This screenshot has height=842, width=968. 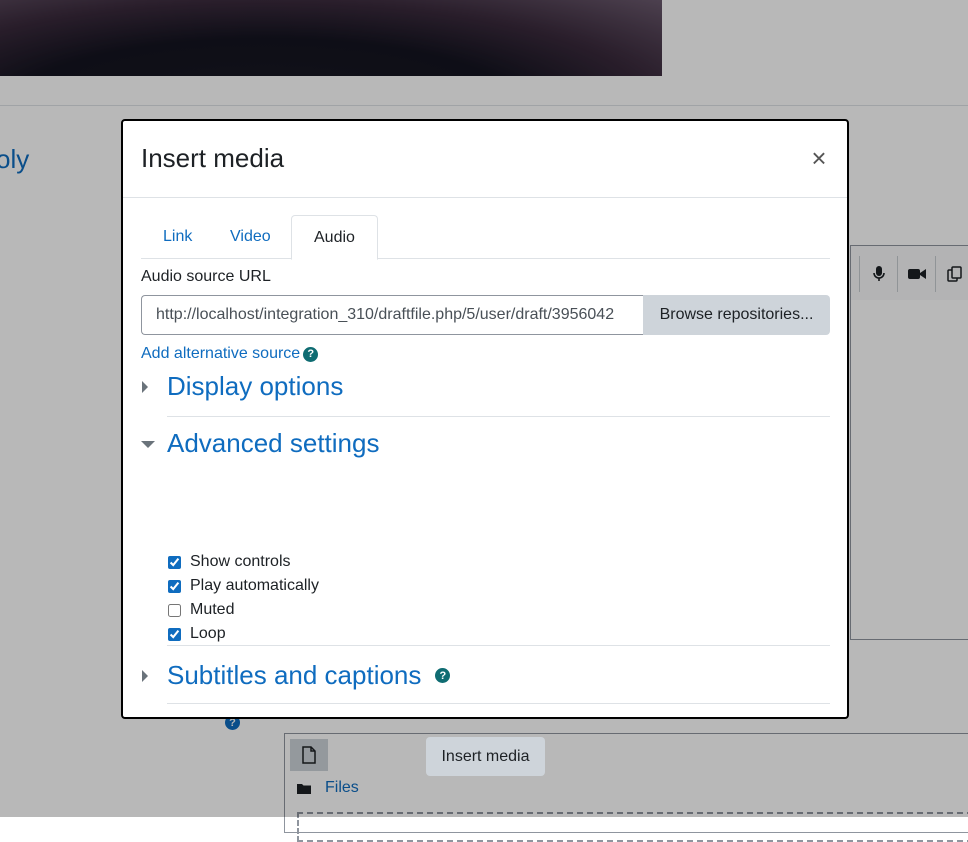 I want to click on modal-title: Insert media, so click(x=213, y=158).